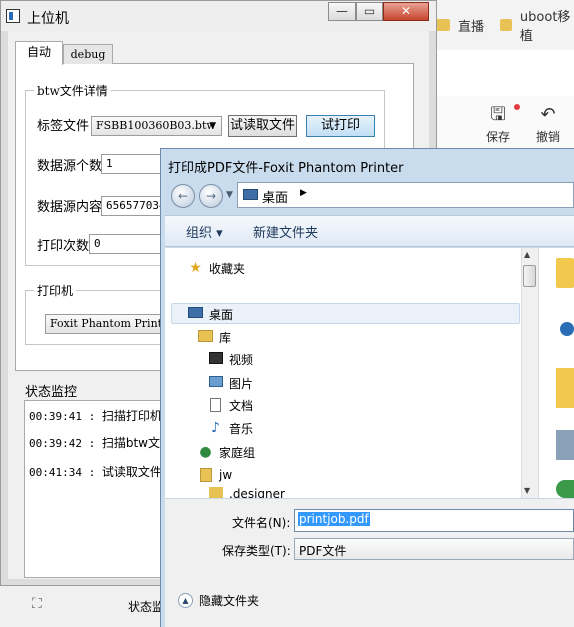 Image resolution: width=574 pixels, height=627 pixels. What do you see at coordinates (39, 53) in the screenshot?
I see `tab-auto: 自动` at bounding box center [39, 53].